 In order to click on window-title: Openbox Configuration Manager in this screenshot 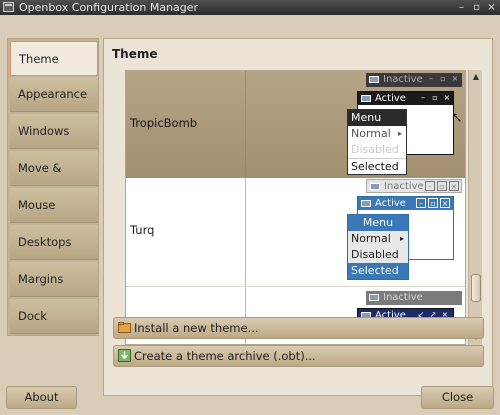, I will do `click(109, 7)`.